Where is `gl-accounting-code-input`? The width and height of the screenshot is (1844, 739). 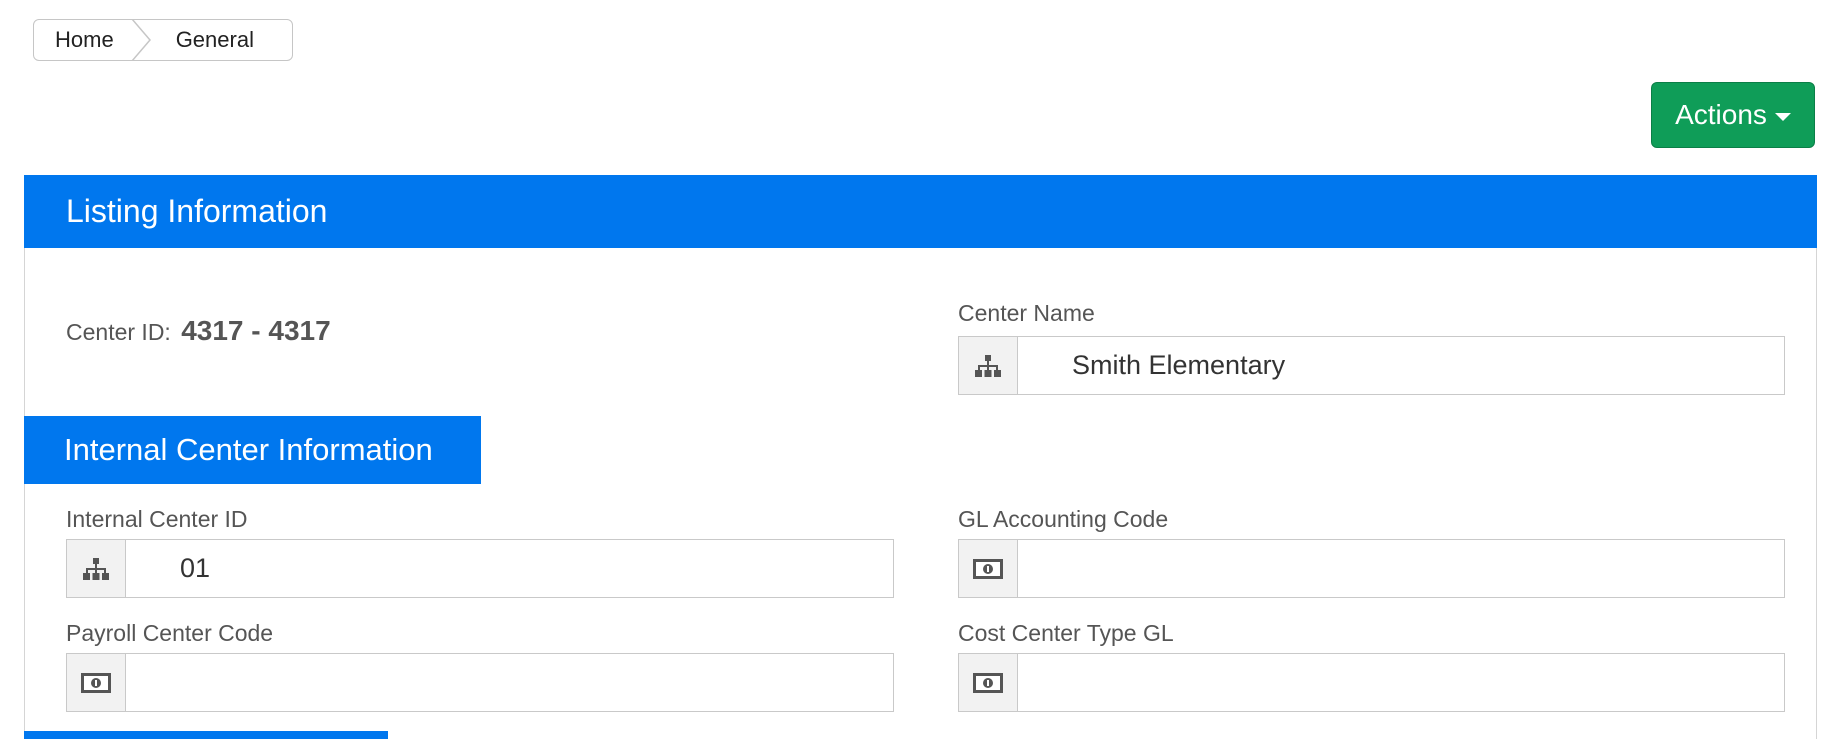 gl-accounting-code-input is located at coordinates (1401, 568).